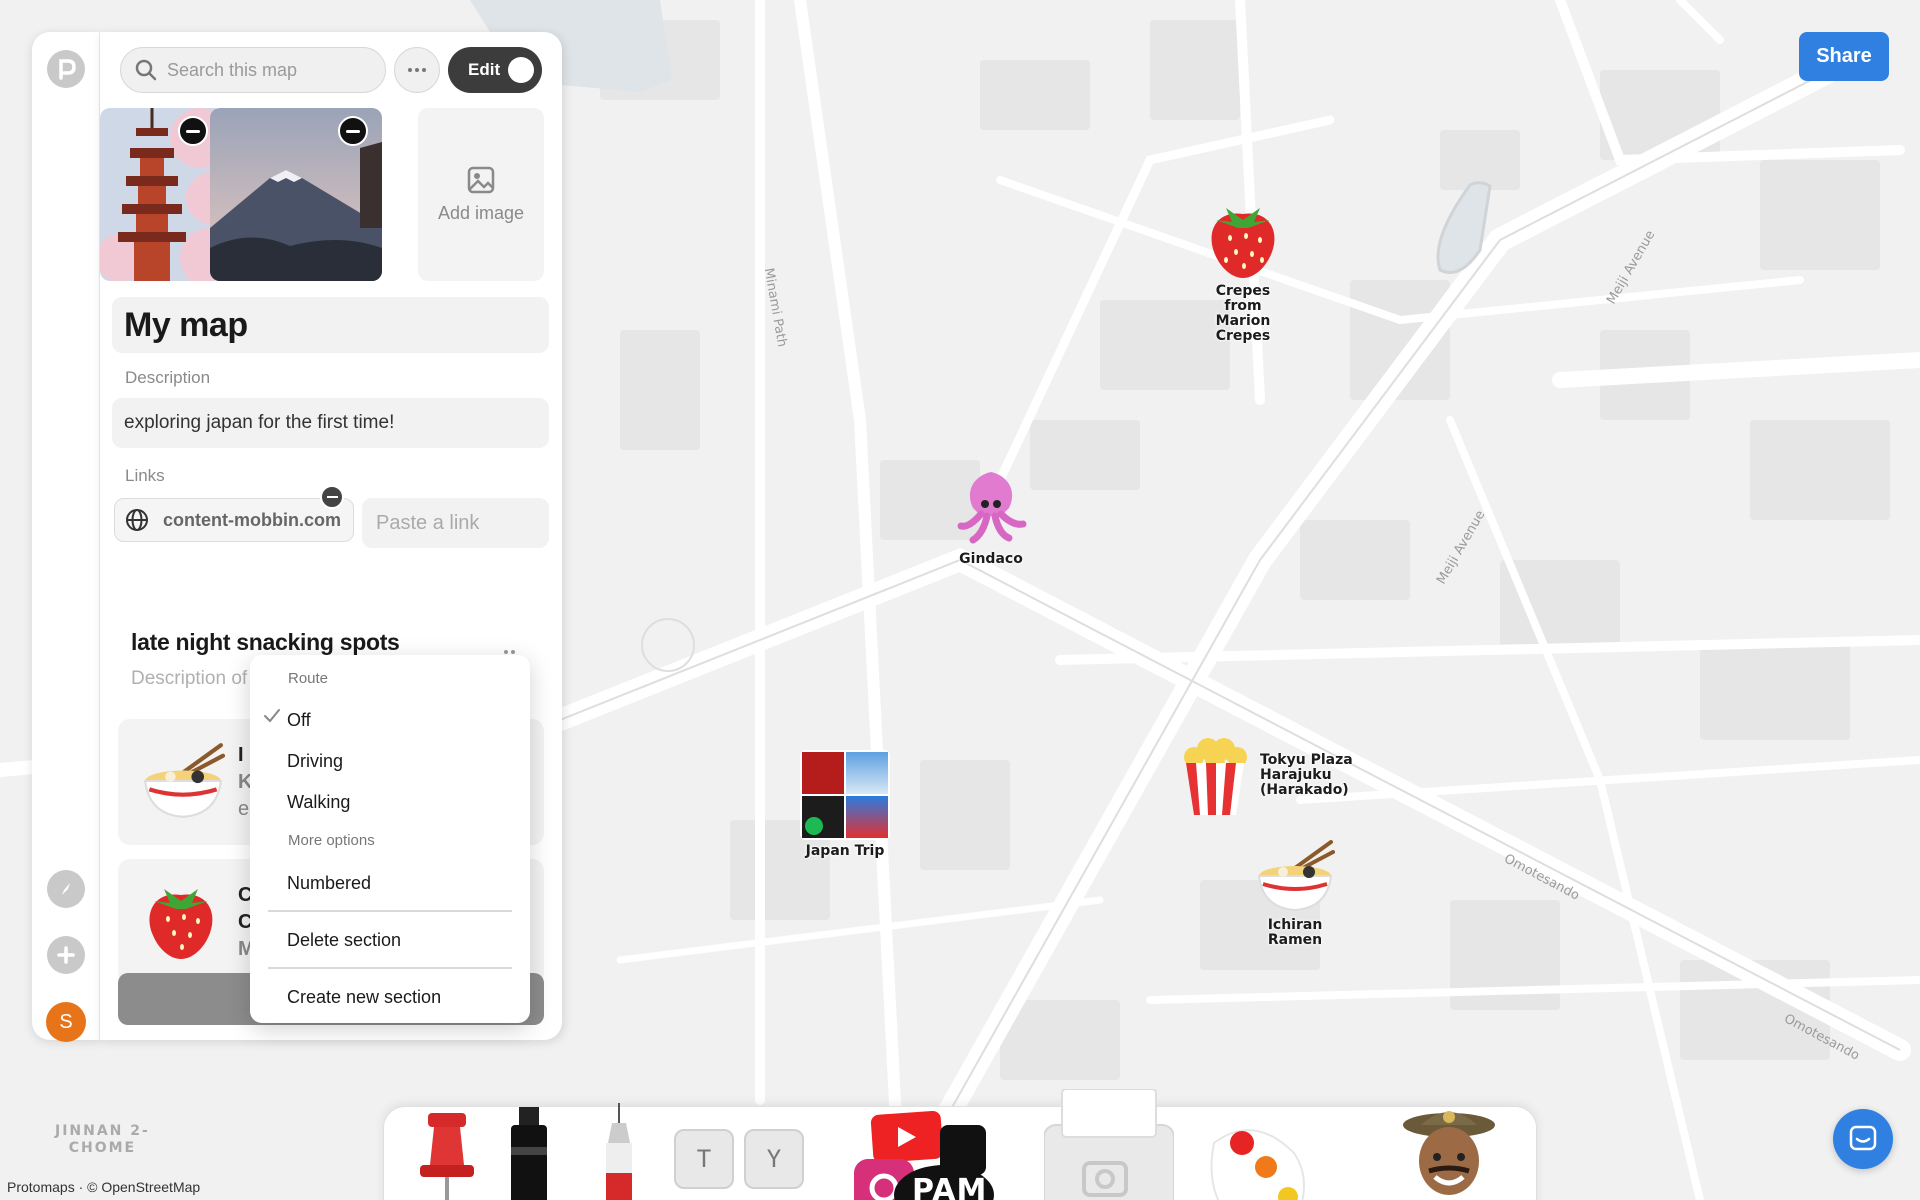 Image resolution: width=1920 pixels, height=1200 pixels. What do you see at coordinates (265, 642) in the screenshot?
I see `section-title: late night snacking spots` at bounding box center [265, 642].